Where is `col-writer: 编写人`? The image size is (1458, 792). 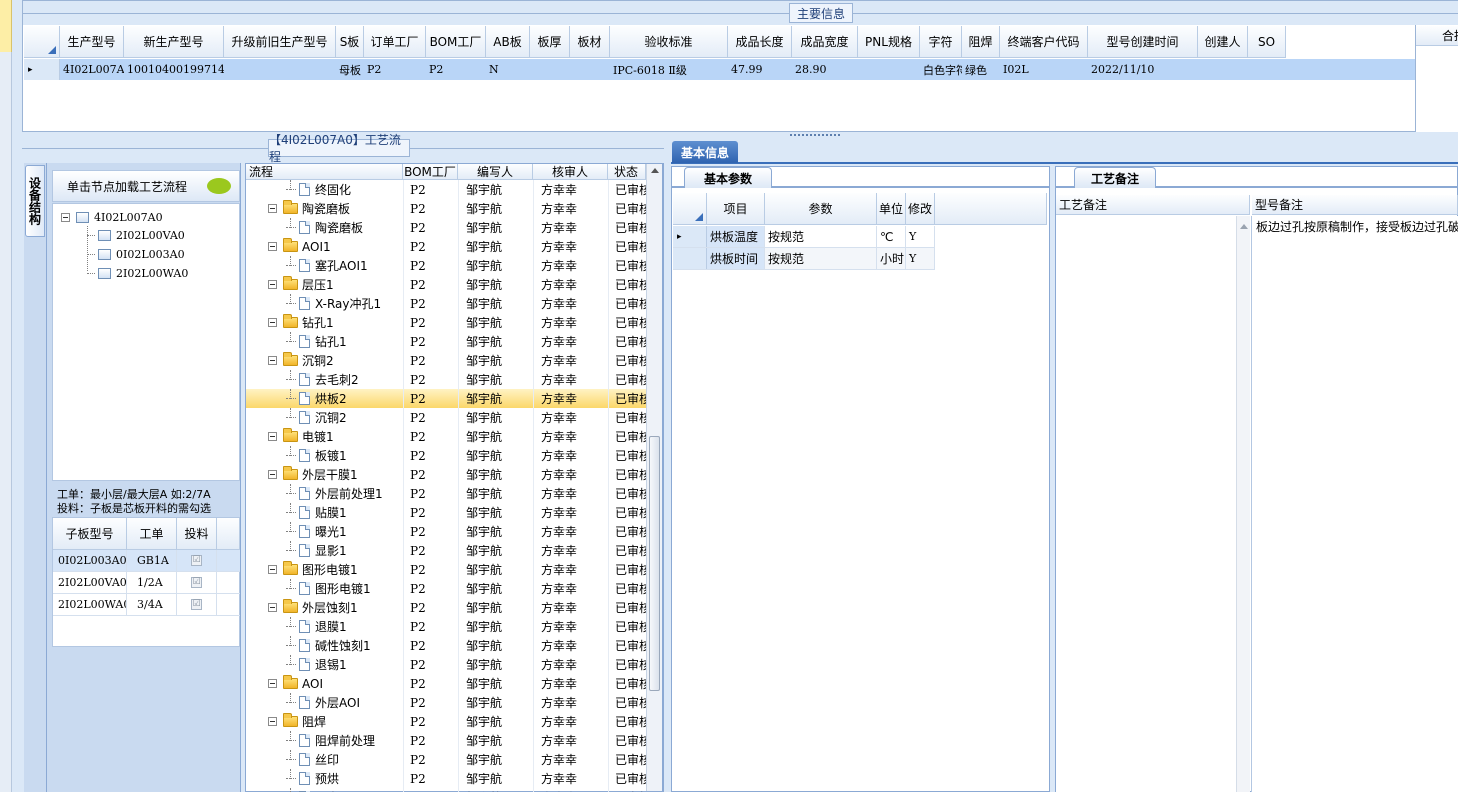 col-writer: 编写人 is located at coordinates (495, 172).